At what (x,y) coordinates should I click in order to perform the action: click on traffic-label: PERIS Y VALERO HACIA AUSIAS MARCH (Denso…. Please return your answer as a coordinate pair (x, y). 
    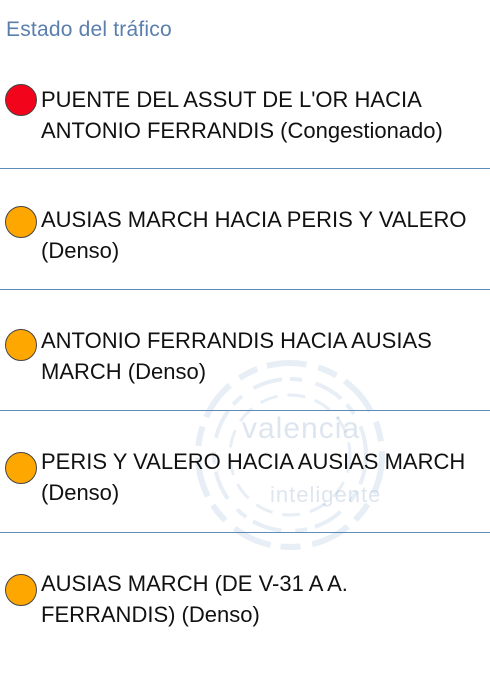
    Looking at the image, I should click on (253, 477).